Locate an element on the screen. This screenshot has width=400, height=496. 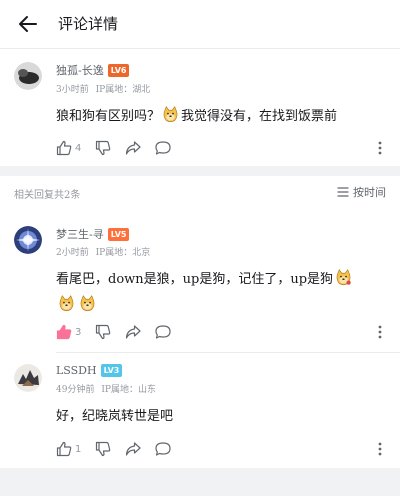
level-badge: LV6 is located at coordinates (118, 70).